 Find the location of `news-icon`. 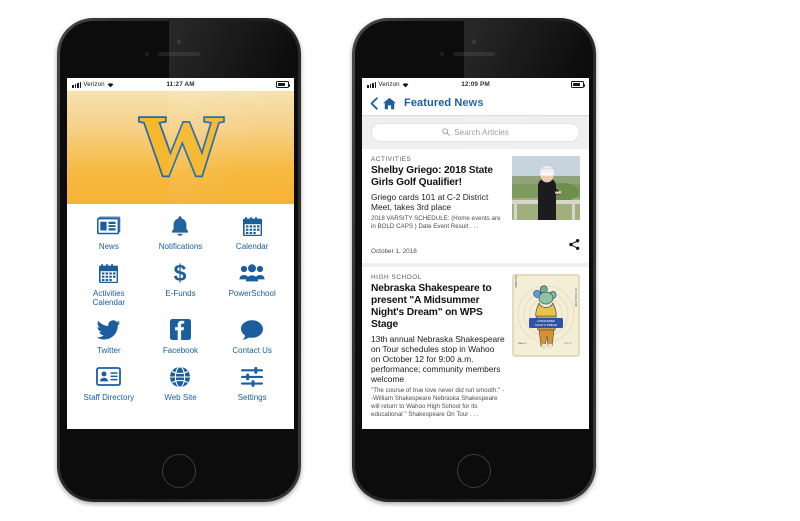

news-icon is located at coordinates (108, 226).